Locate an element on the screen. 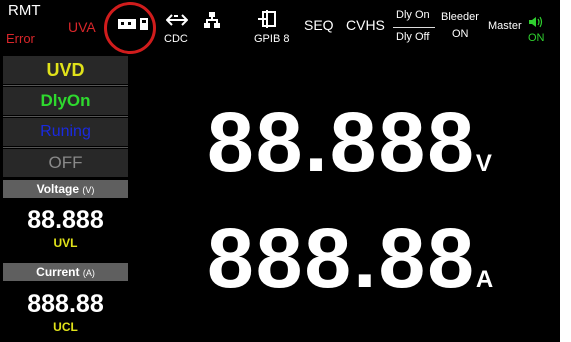 The height and width of the screenshot is (342, 571). cdc-icon is located at coordinates (177, 20).